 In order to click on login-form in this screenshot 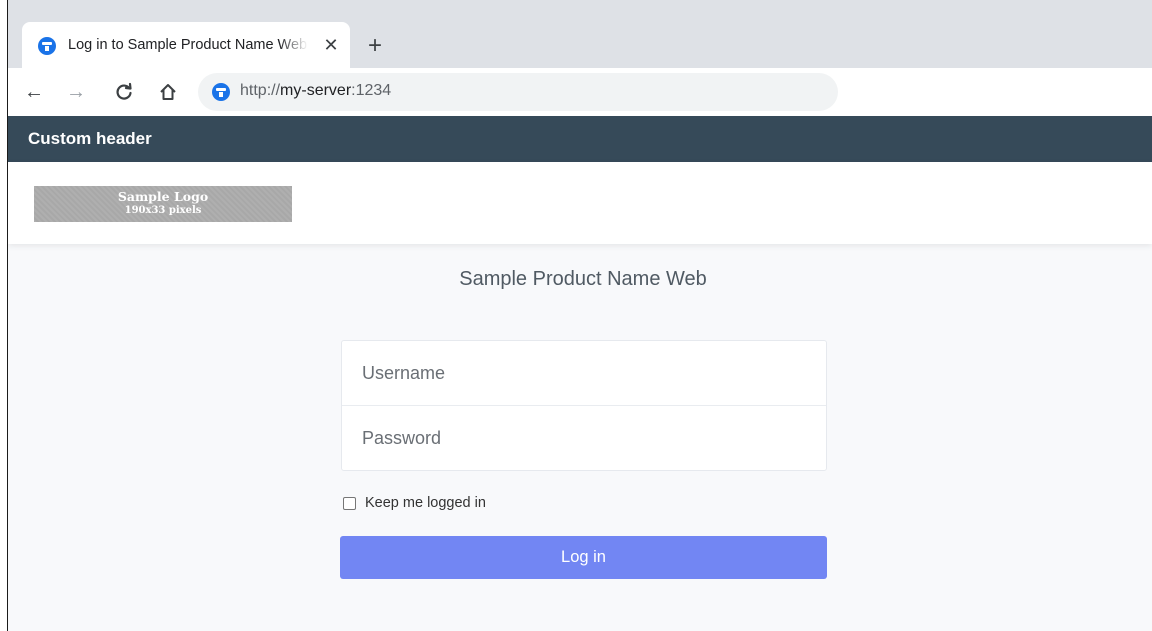, I will do `click(584, 405)`.